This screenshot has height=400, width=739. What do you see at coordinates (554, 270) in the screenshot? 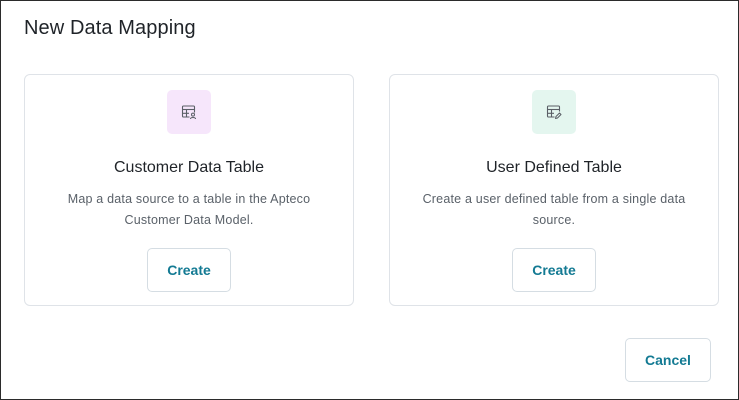
I see `create-user-defined-table-button: Create` at bounding box center [554, 270].